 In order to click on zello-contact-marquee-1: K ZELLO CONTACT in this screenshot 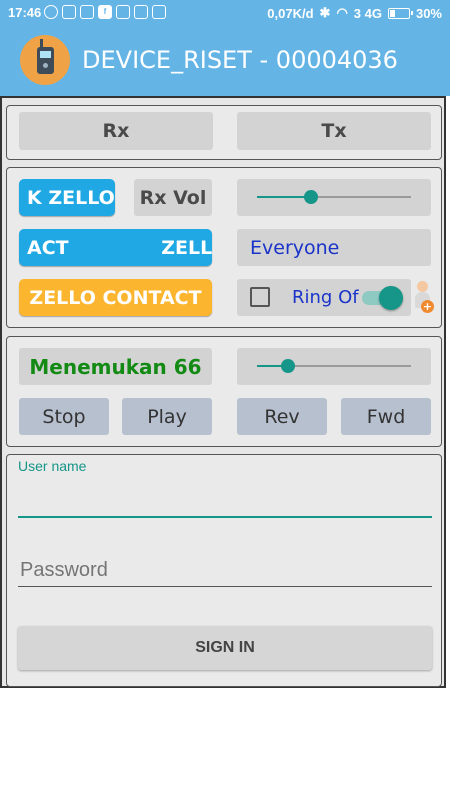, I will do `click(67, 197)`.